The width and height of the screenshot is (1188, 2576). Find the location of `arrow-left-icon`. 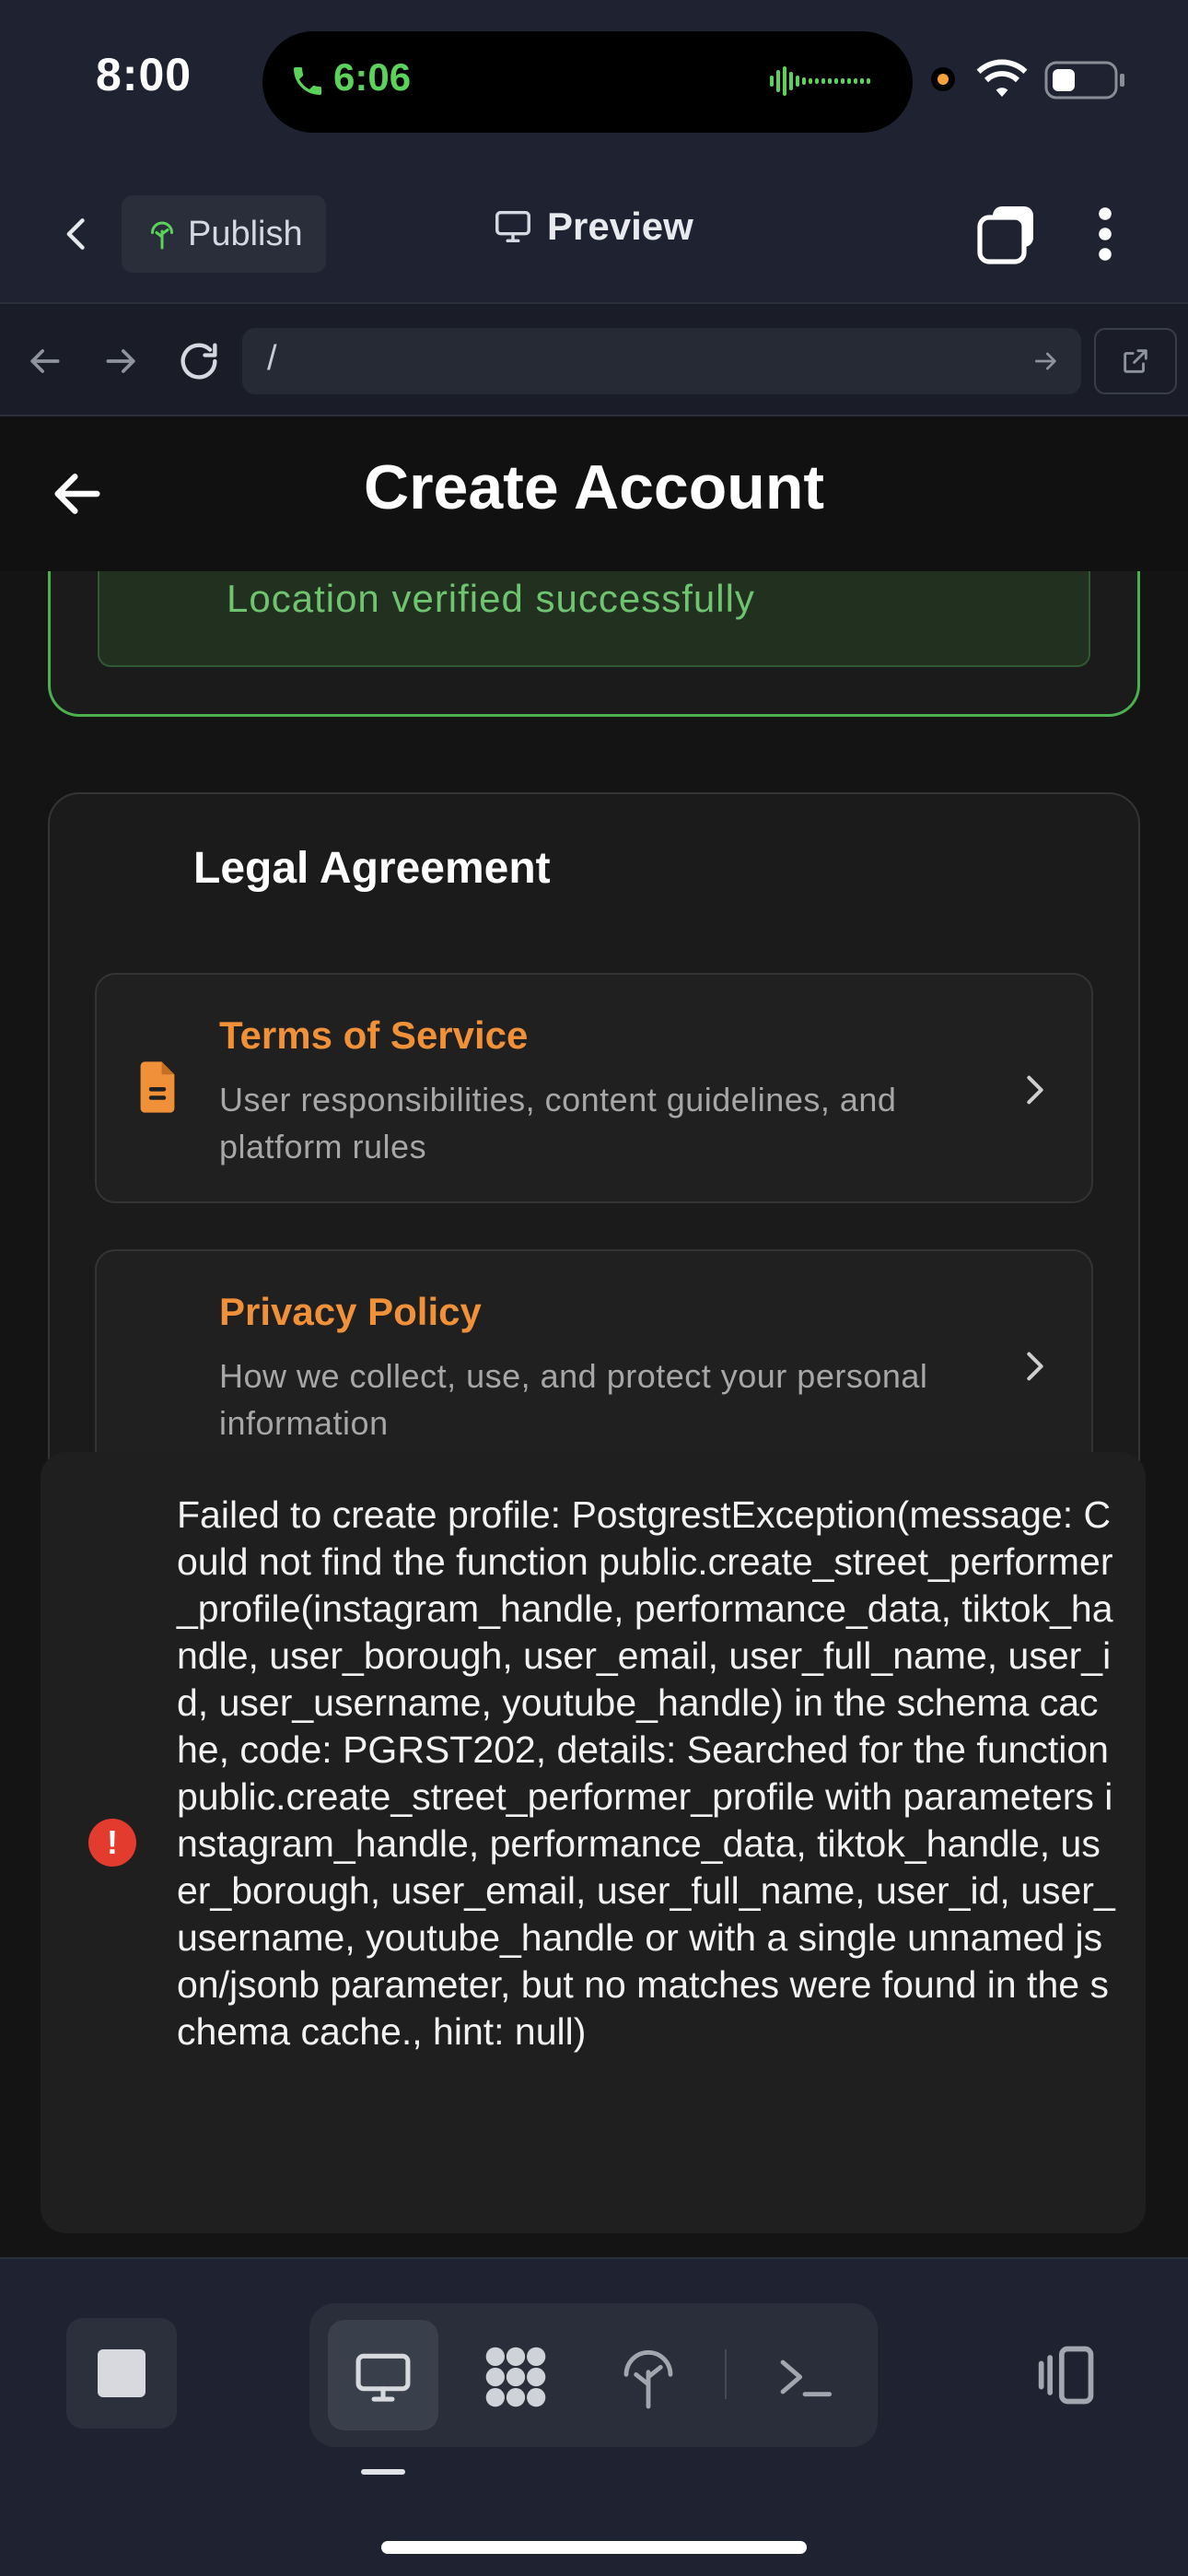

arrow-left-icon is located at coordinates (44, 361).